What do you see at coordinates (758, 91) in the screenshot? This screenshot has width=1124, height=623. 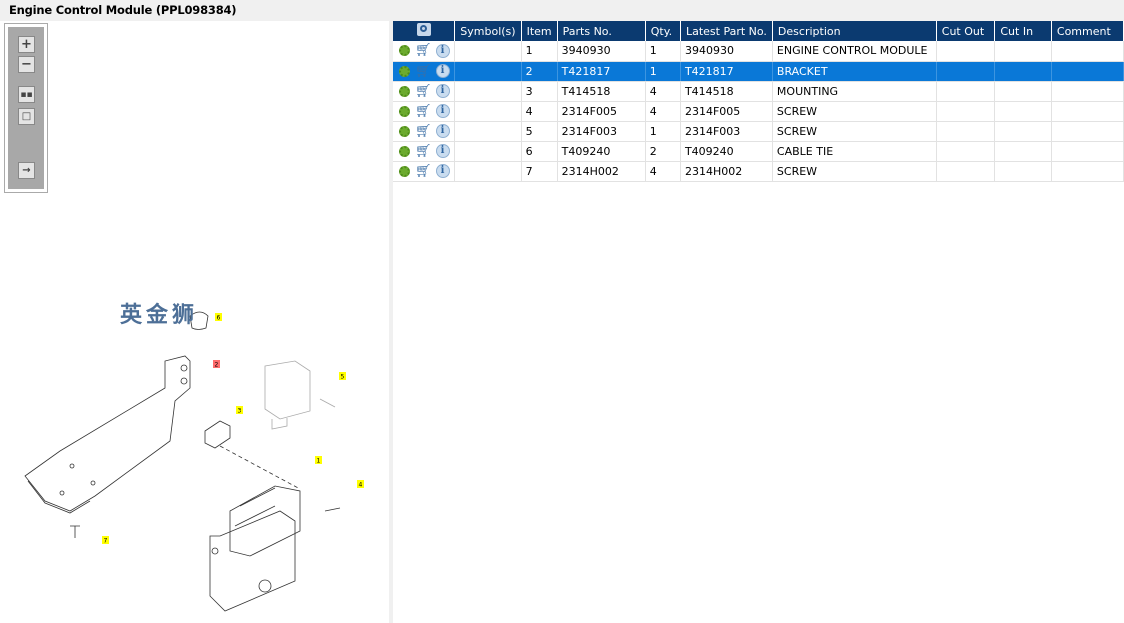 I see `table-row: 🛒︎ i 3 T414518 4 T414518 MOUNTING` at bounding box center [758, 91].